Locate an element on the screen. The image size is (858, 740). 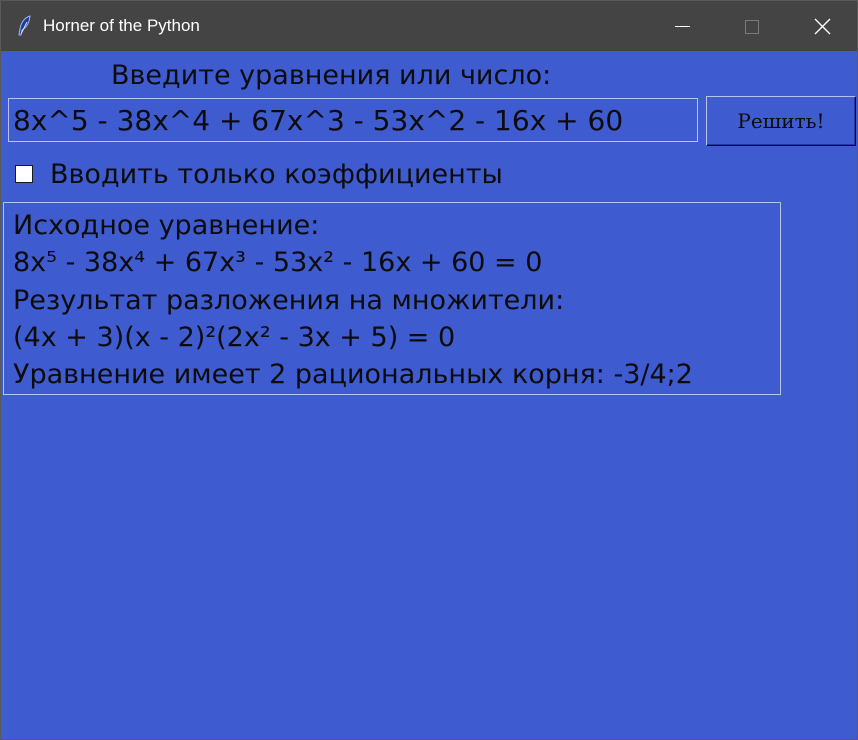
title-bar: Horner of the Python is located at coordinates (429, 26).